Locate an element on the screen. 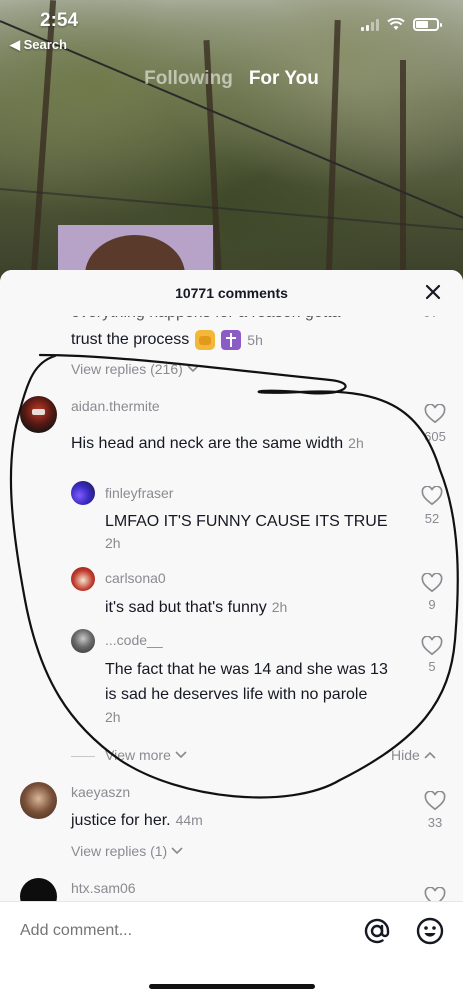 The image size is (463, 1000). hide-label: Hide is located at coordinates (405, 755).